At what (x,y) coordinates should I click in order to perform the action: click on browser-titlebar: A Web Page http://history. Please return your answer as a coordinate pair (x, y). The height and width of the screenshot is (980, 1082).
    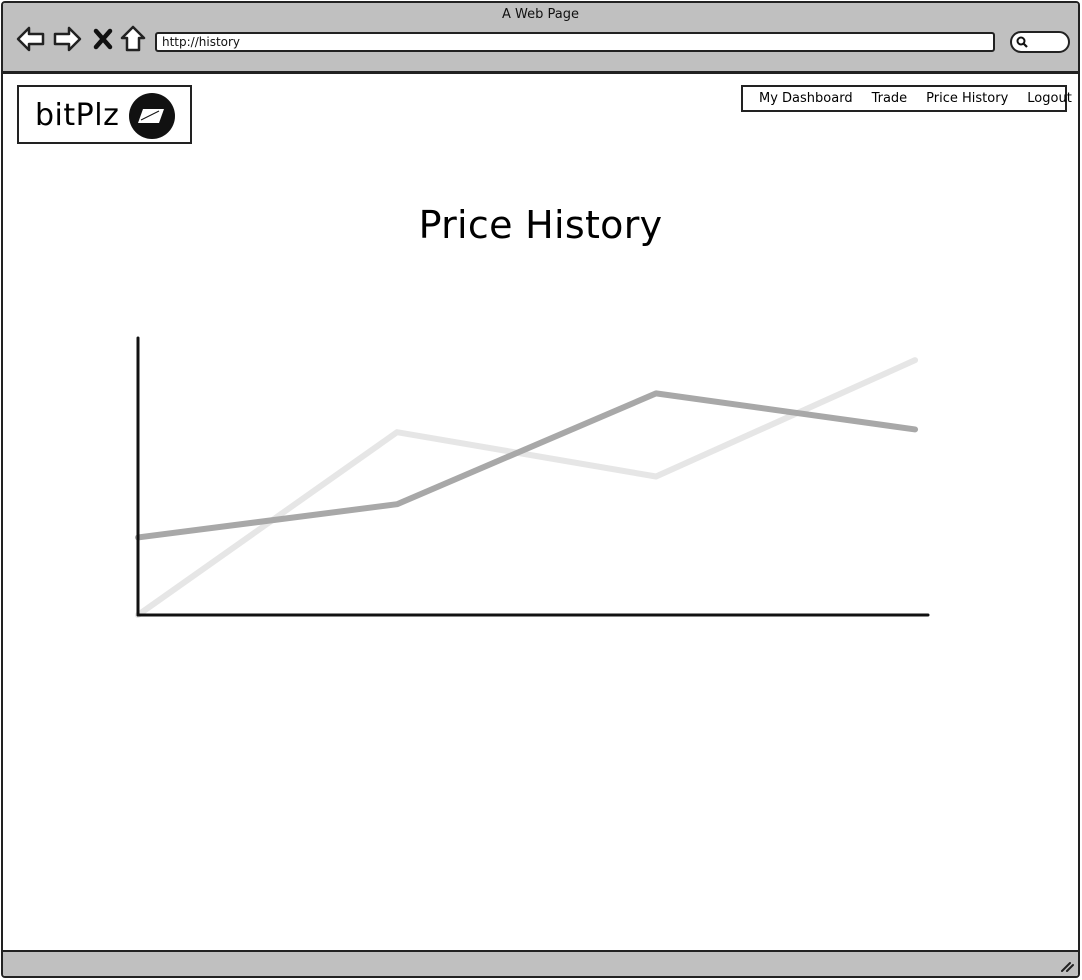
    Looking at the image, I should click on (540, 38).